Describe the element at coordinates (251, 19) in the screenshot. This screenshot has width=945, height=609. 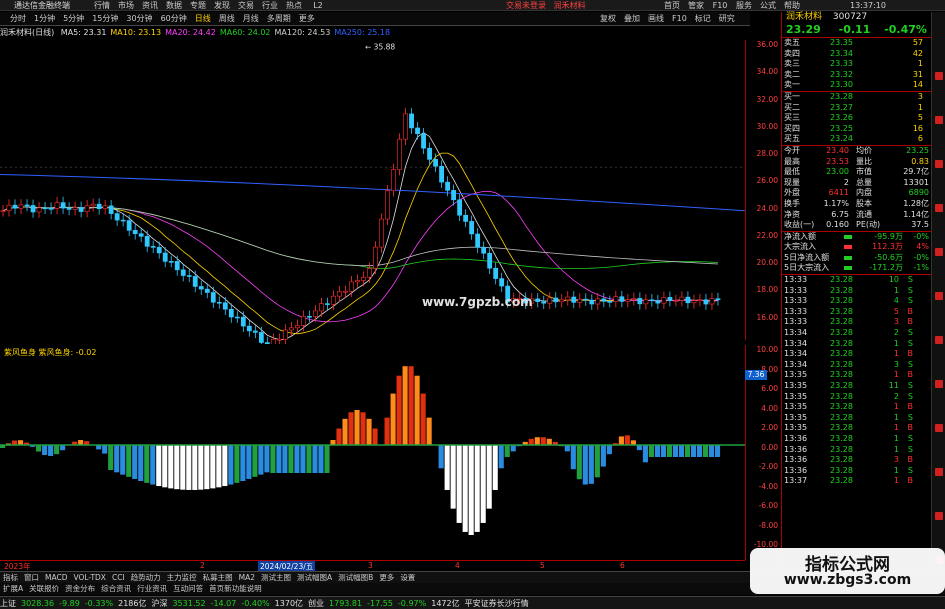
I see `period-tab: 月线` at that location.